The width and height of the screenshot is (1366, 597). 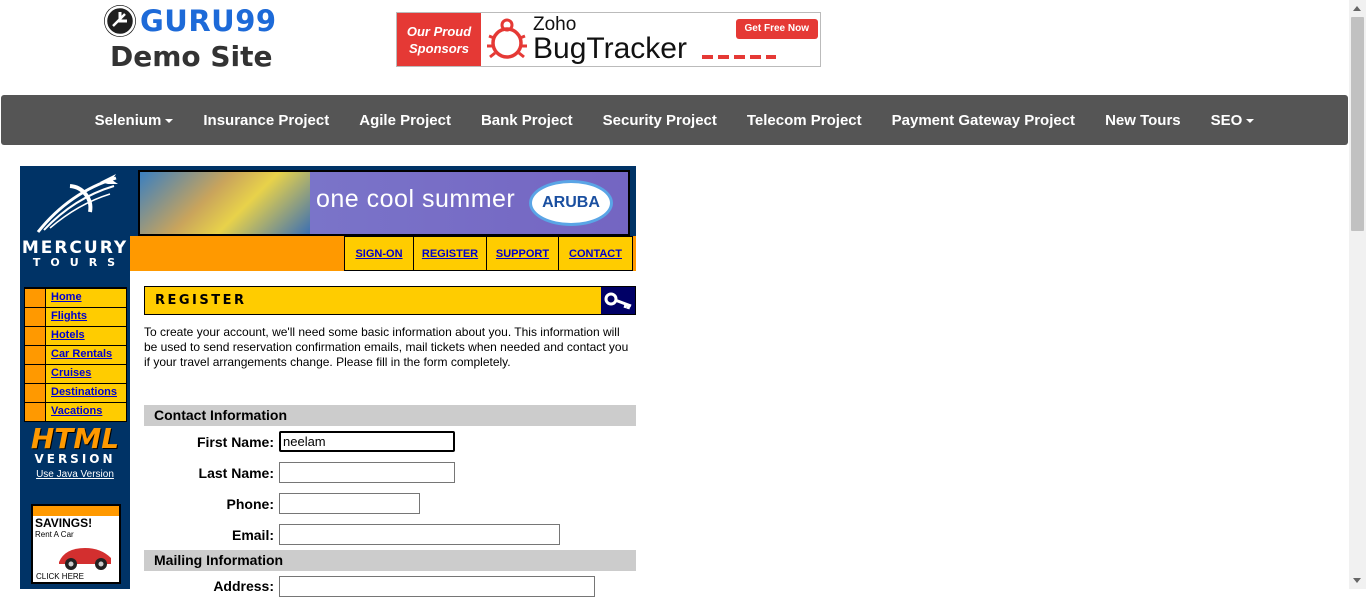 What do you see at coordinates (439, 31) in the screenshot?
I see `ad-left-line1: Our Proud` at bounding box center [439, 31].